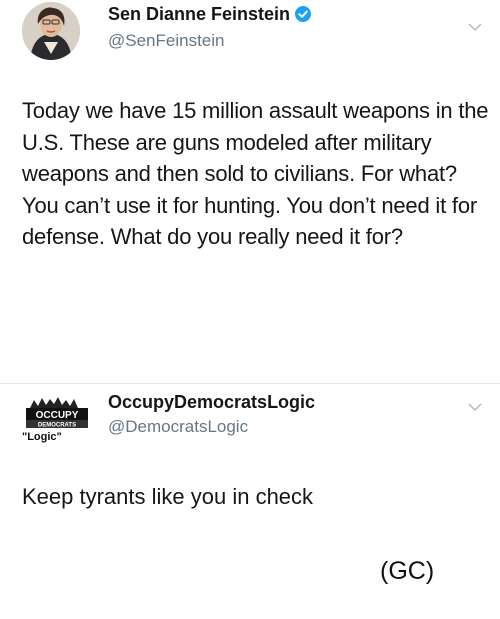  I want to click on avatar, so click(51, 31).